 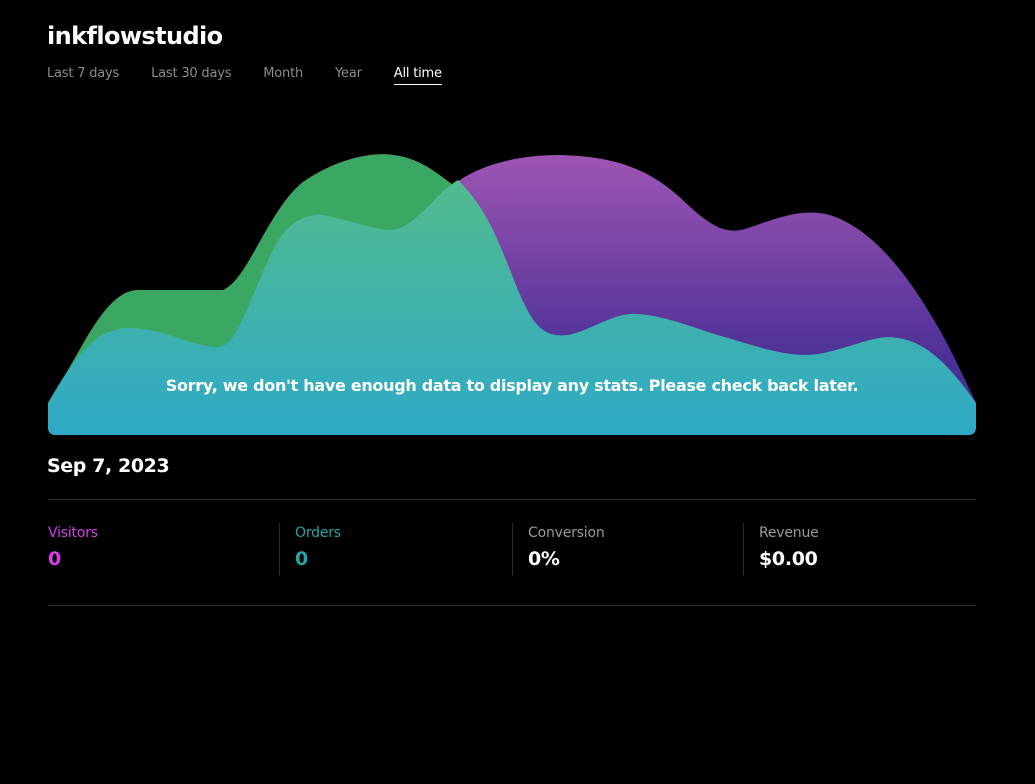 What do you see at coordinates (417, 75) in the screenshot?
I see `tab-all-time: All time` at bounding box center [417, 75].